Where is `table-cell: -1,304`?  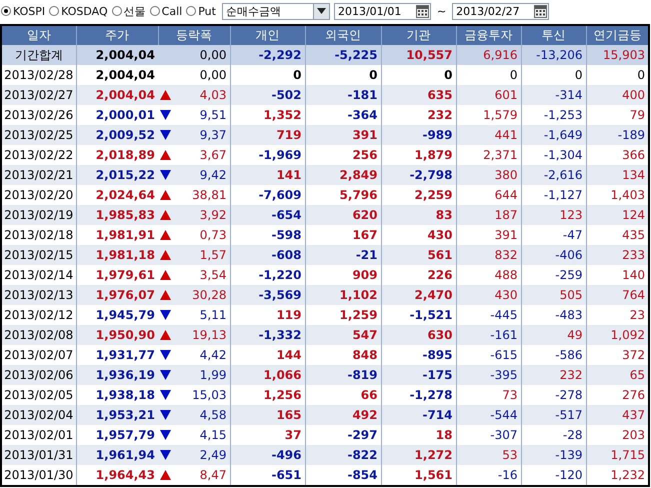
table-cell: -1,304 is located at coordinates (563, 155).